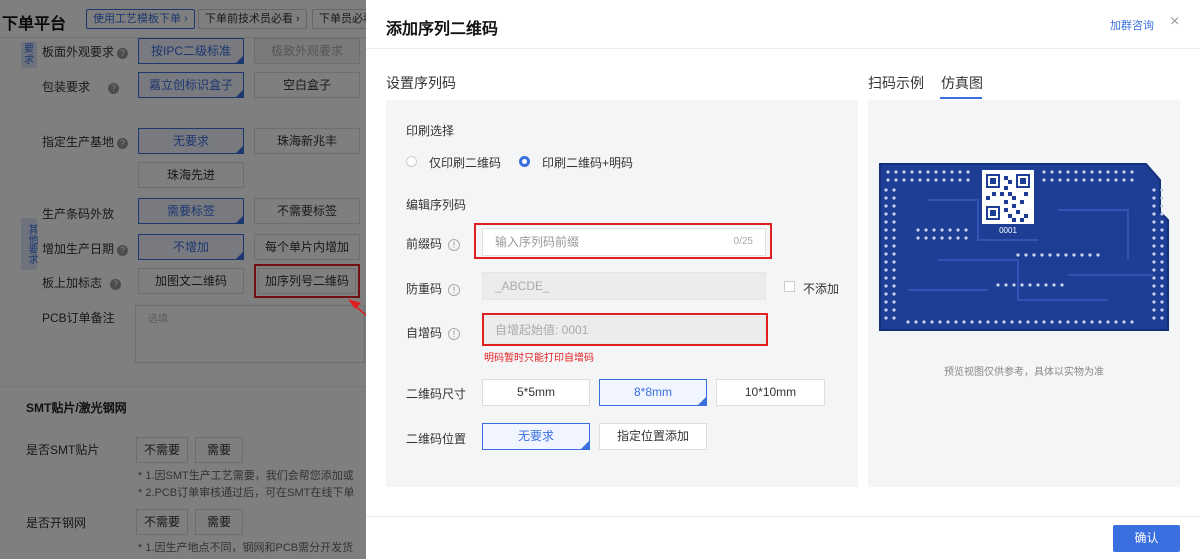  What do you see at coordinates (1008, 197) in the screenshot?
I see `qr-code-mark` at bounding box center [1008, 197].